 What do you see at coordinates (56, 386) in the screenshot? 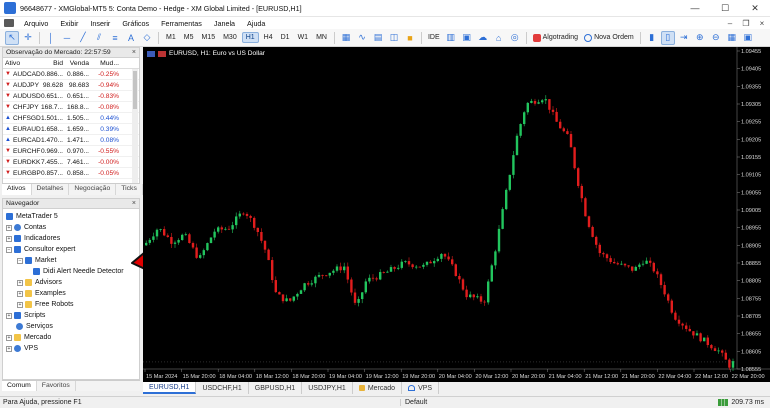
I see `tab-favoritos: Favoritos` at bounding box center [56, 386].